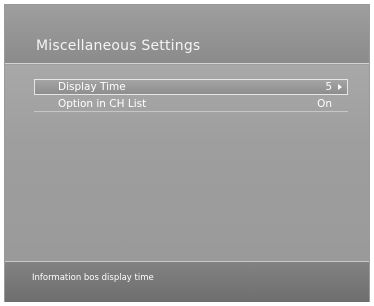 The height and width of the screenshot is (306, 374). Describe the element at coordinates (328, 87) in the screenshot. I see `menu-item-value: 5` at that location.